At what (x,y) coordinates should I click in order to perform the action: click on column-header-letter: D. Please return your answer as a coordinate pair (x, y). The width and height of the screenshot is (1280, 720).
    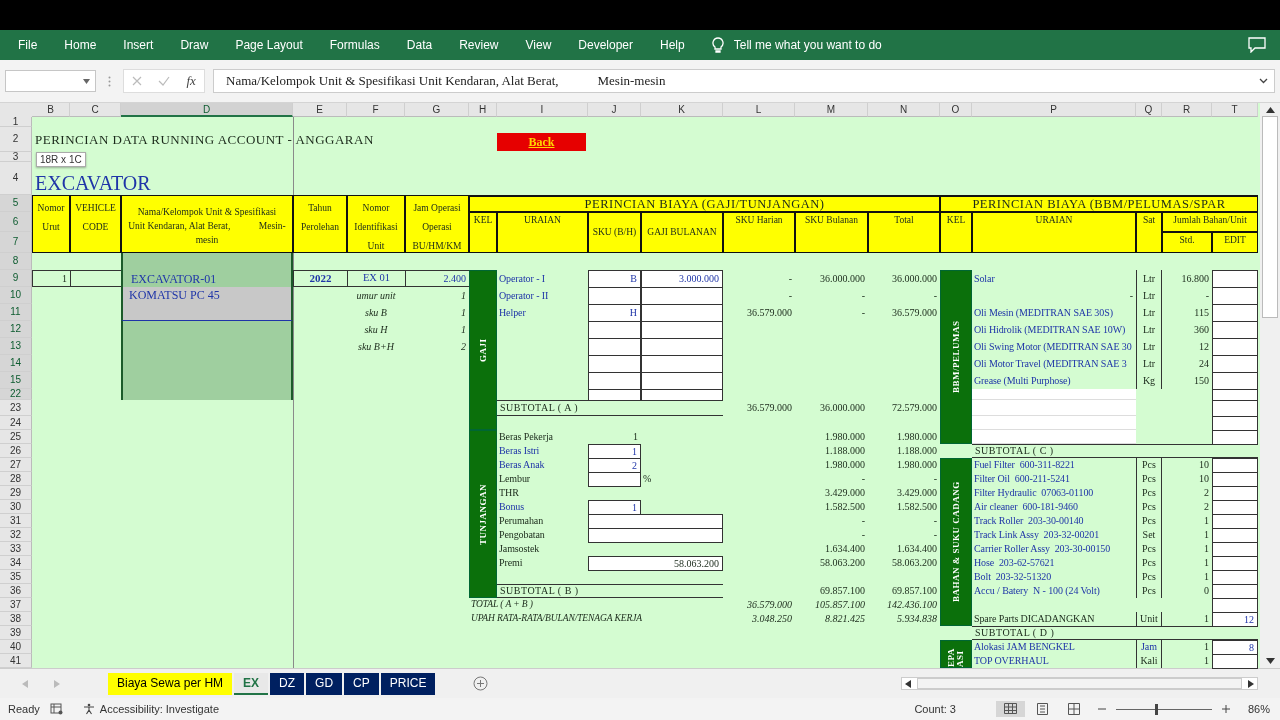
    Looking at the image, I should click on (207, 110).